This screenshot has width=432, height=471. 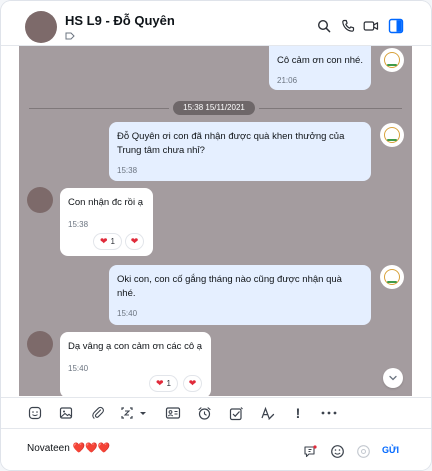 I want to click on chat-header: HS L9 - Đỗ Quyên, so click(x=216, y=23).